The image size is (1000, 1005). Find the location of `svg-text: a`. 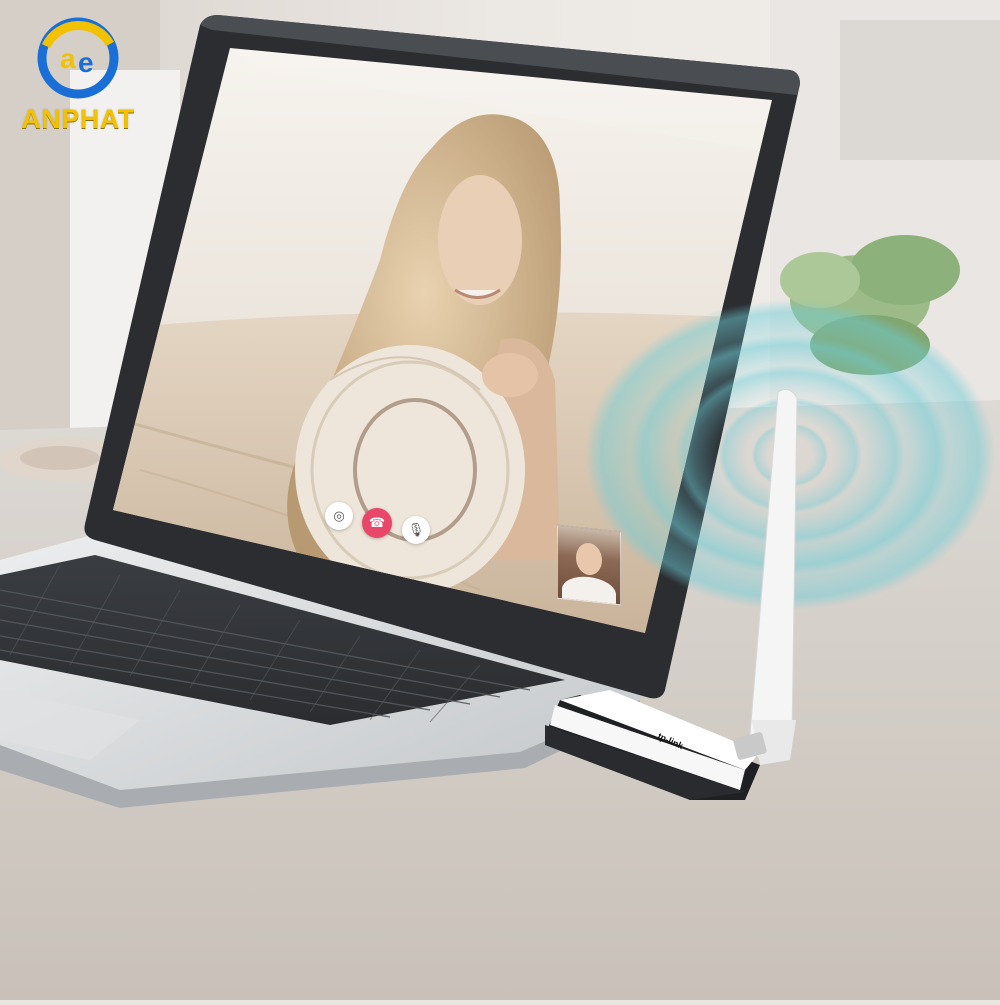

svg-text: a is located at coordinates (68, 58).